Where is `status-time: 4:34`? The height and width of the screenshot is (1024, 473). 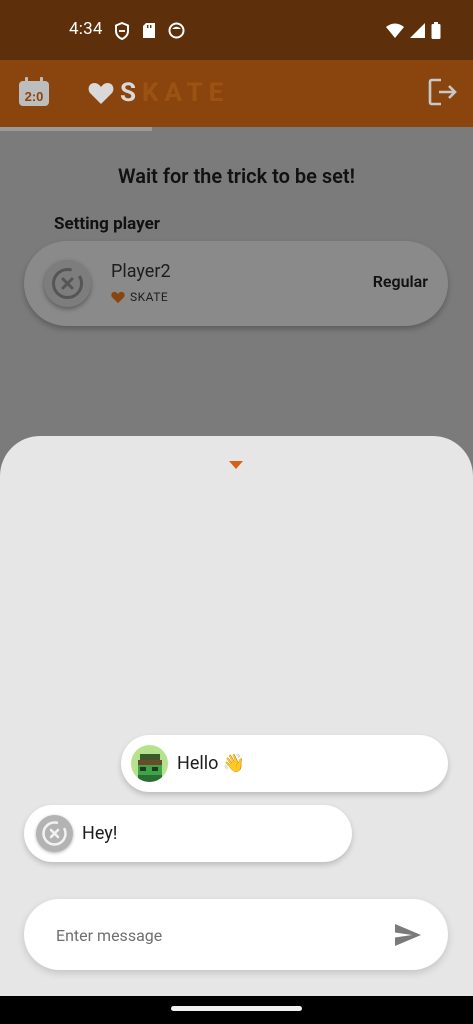 status-time: 4:34 is located at coordinates (86, 29).